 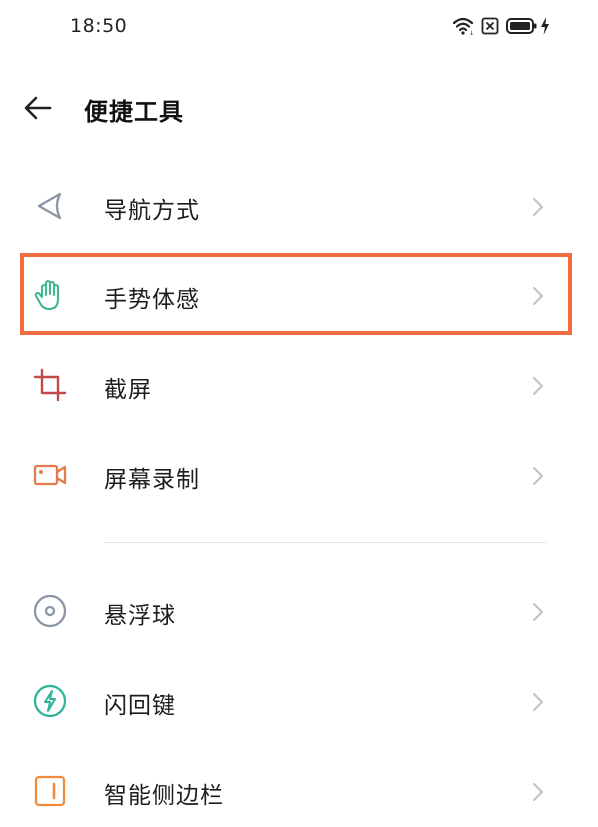 What do you see at coordinates (299, 611) in the screenshot?
I see `list-item-floating-ball: 悬浮球` at bounding box center [299, 611].